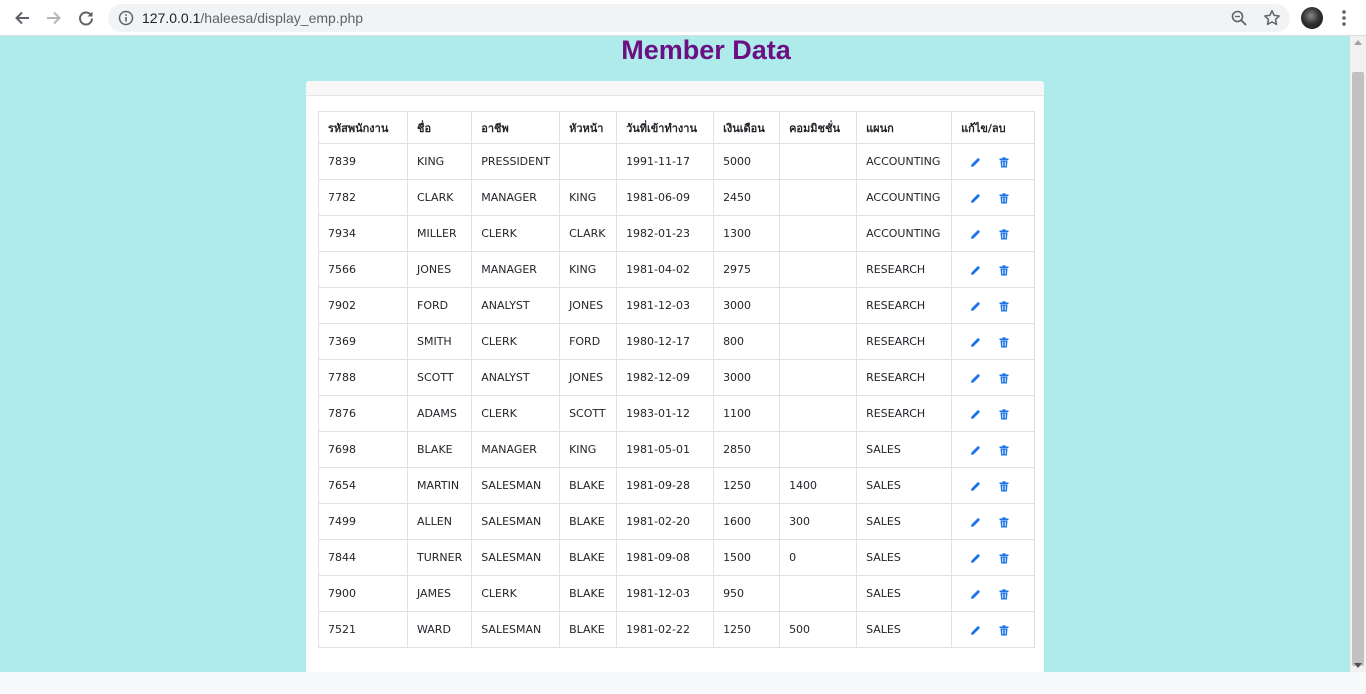  Describe the element at coordinates (699, 18) in the screenshot. I see `address-bar: 127.0.0.1/haleesa/display_emp.php` at that location.